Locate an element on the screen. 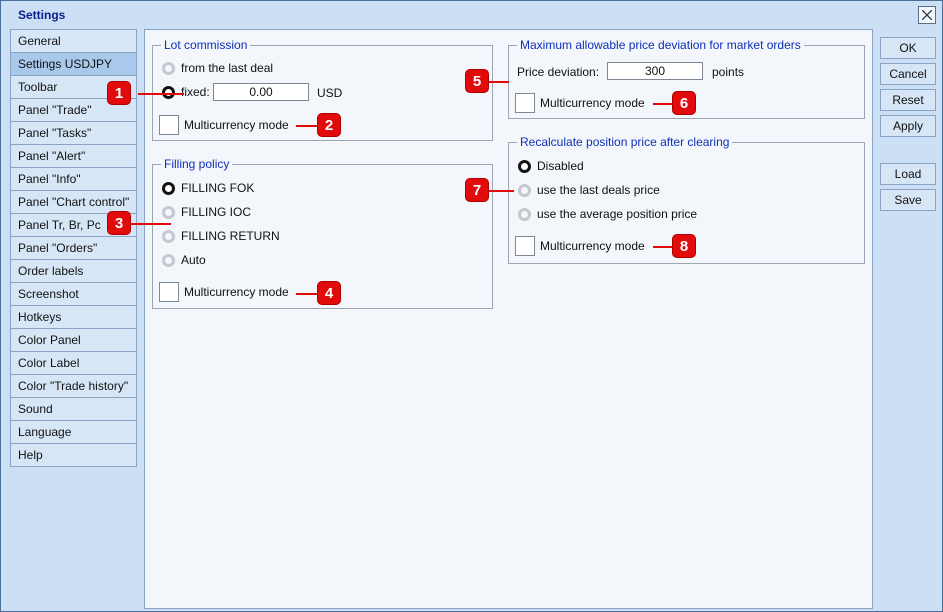 The image size is (943, 612). price-deviation-label: Price deviation: is located at coordinates (558, 72).